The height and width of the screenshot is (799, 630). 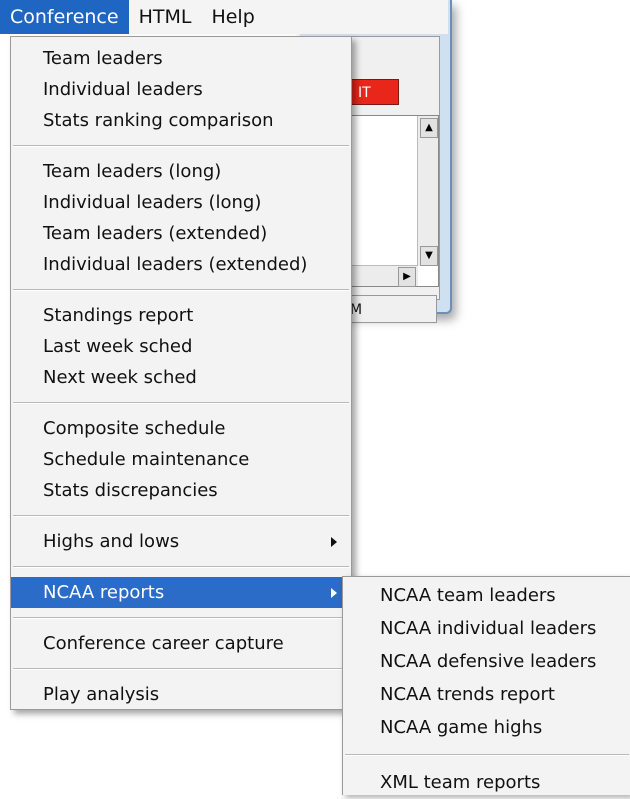 What do you see at coordinates (486, 694) in the screenshot?
I see `menu-item-ncaa-trends-report: NCAA trends report` at bounding box center [486, 694].